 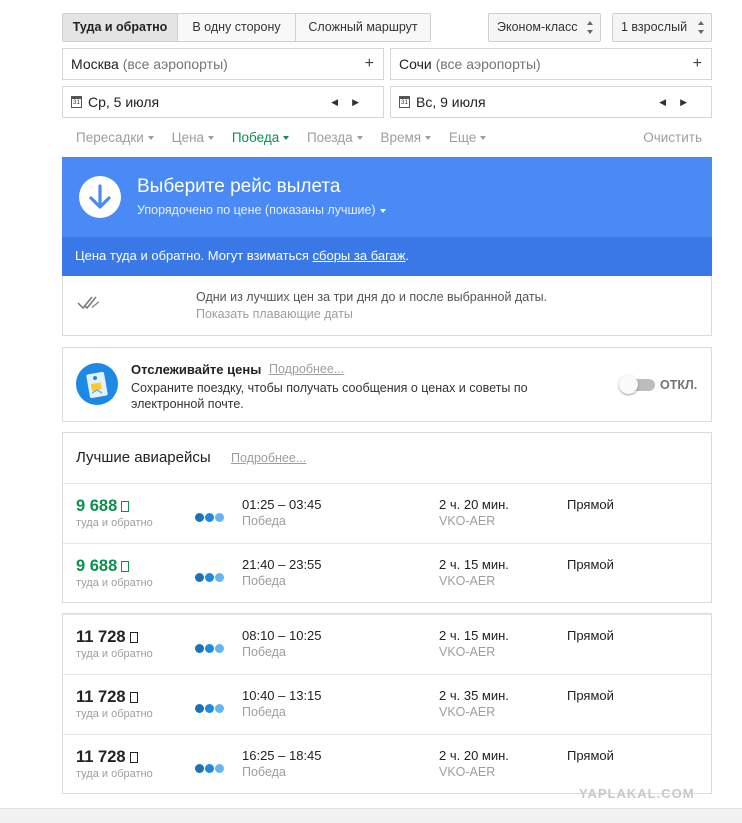 What do you see at coordinates (239, 186) in the screenshot?
I see `results-title: Выберите рейс вылета` at bounding box center [239, 186].